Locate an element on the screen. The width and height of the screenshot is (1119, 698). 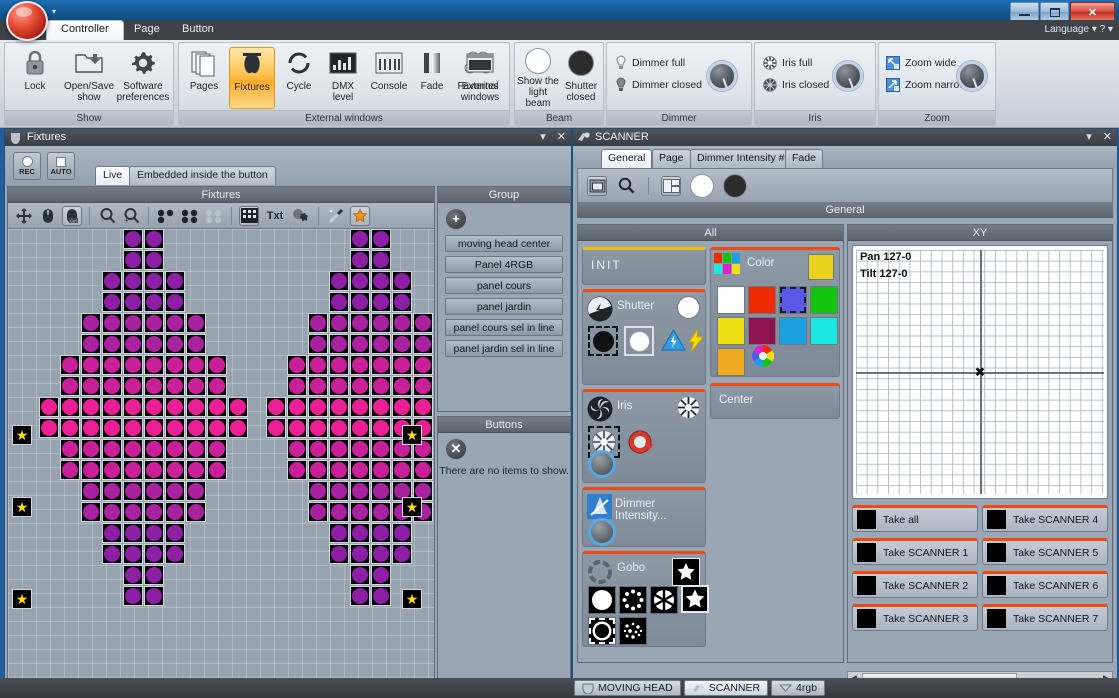
settings-icon is located at coordinates (301, 216).